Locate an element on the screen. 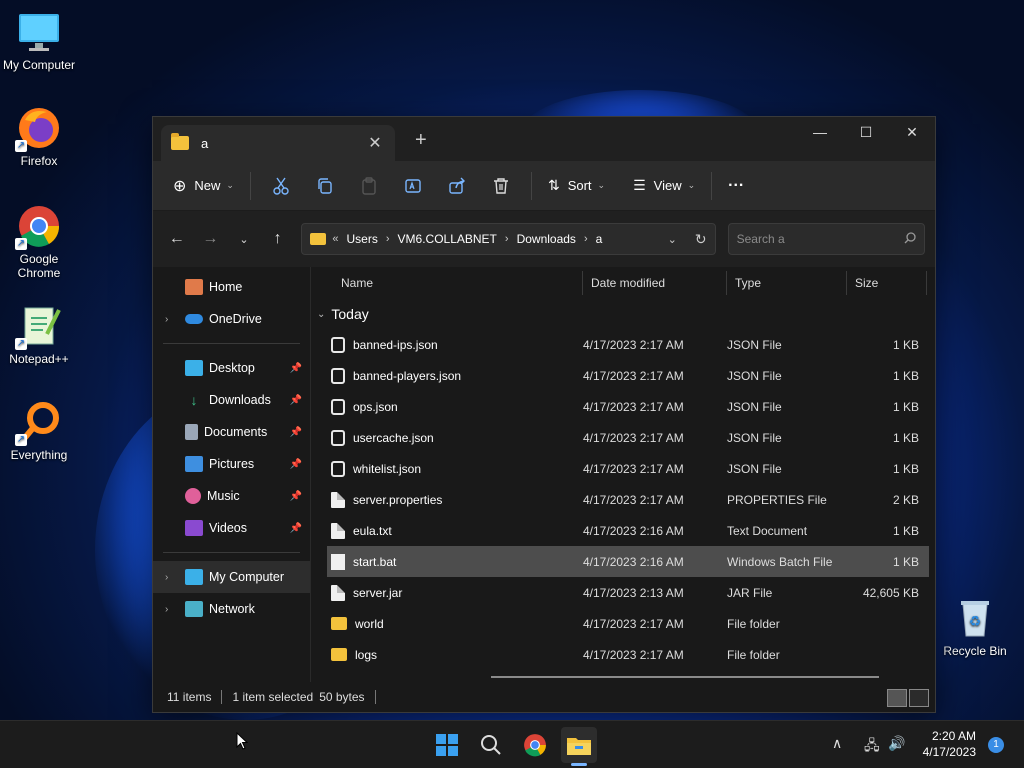  back-arrow-icon: ← is located at coordinates (177, 239).